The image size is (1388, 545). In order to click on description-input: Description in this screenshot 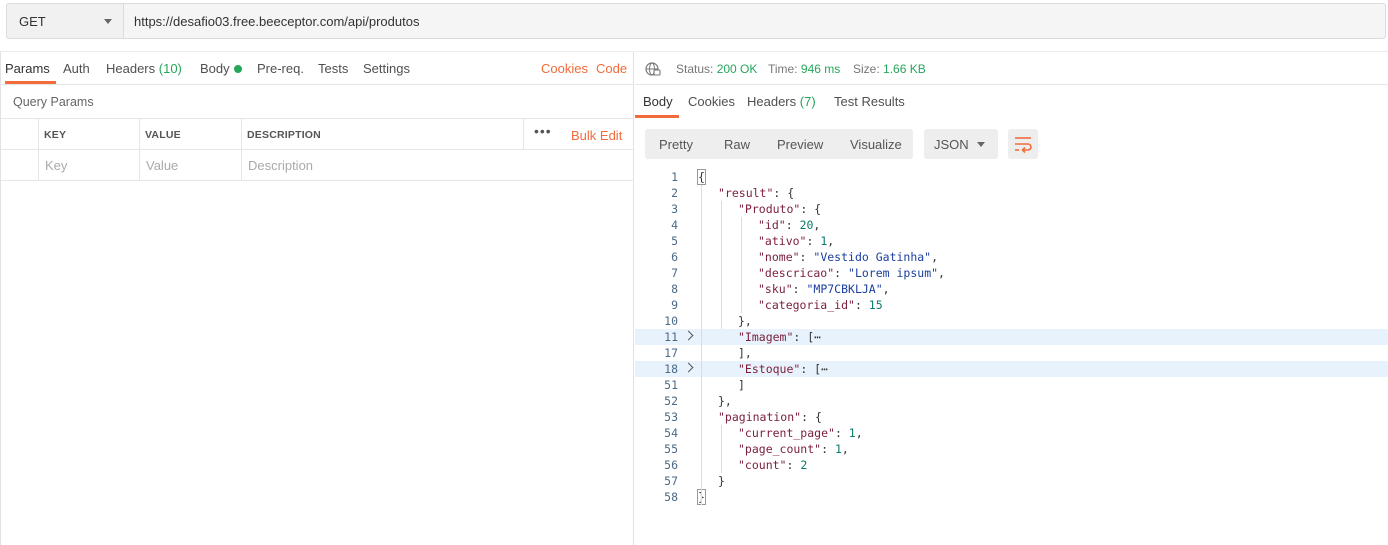, I will do `click(437, 165)`.